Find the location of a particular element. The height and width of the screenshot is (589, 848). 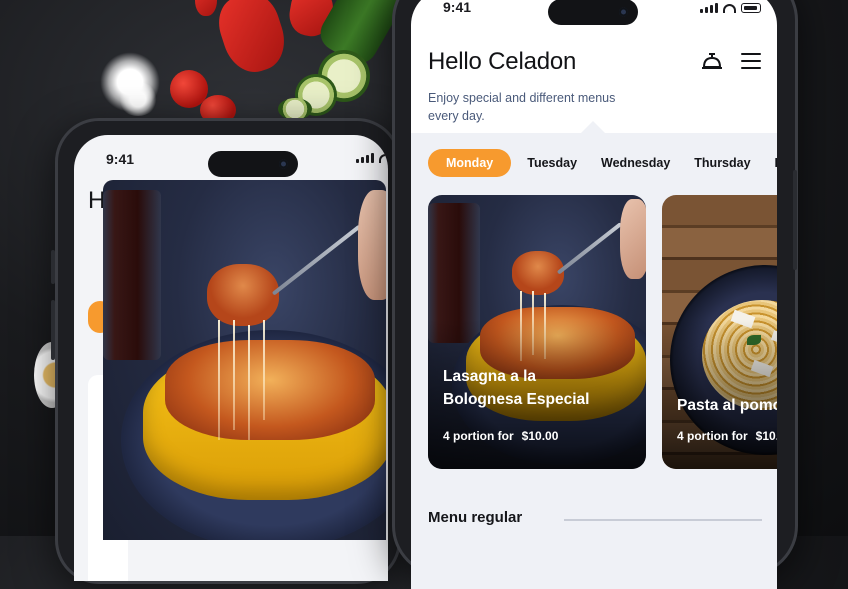

bell-icon is located at coordinates (712, 62).